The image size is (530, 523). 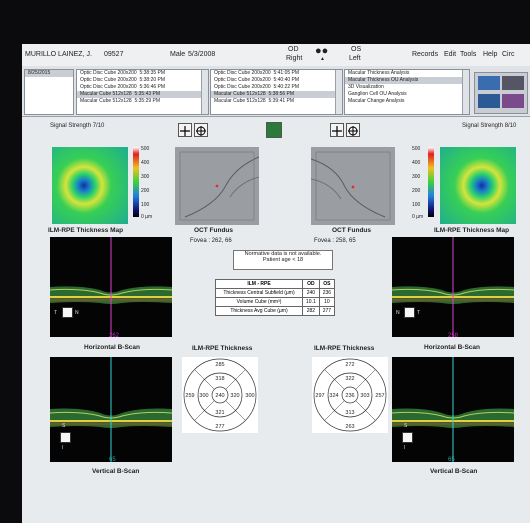 What do you see at coordinates (508, 54) in the screenshot?
I see `menu-circle: Circ` at bounding box center [508, 54].